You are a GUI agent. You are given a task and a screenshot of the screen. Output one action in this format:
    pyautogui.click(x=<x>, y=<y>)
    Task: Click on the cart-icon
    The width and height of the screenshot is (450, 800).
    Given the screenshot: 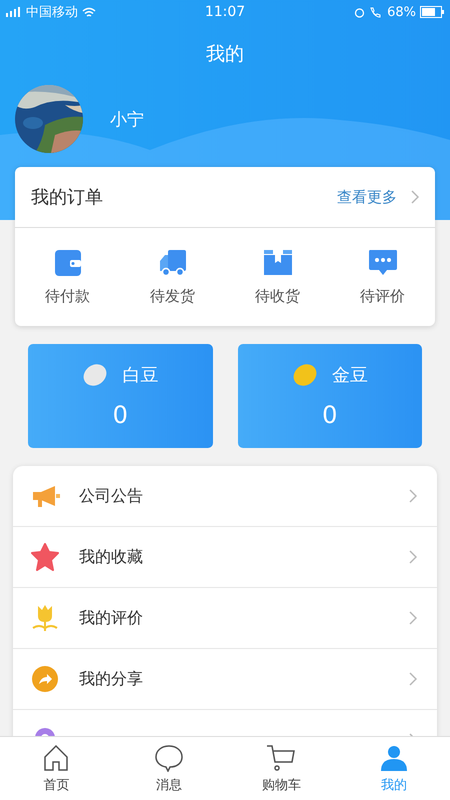 What is the action you would take?
    pyautogui.click(x=281, y=758)
    